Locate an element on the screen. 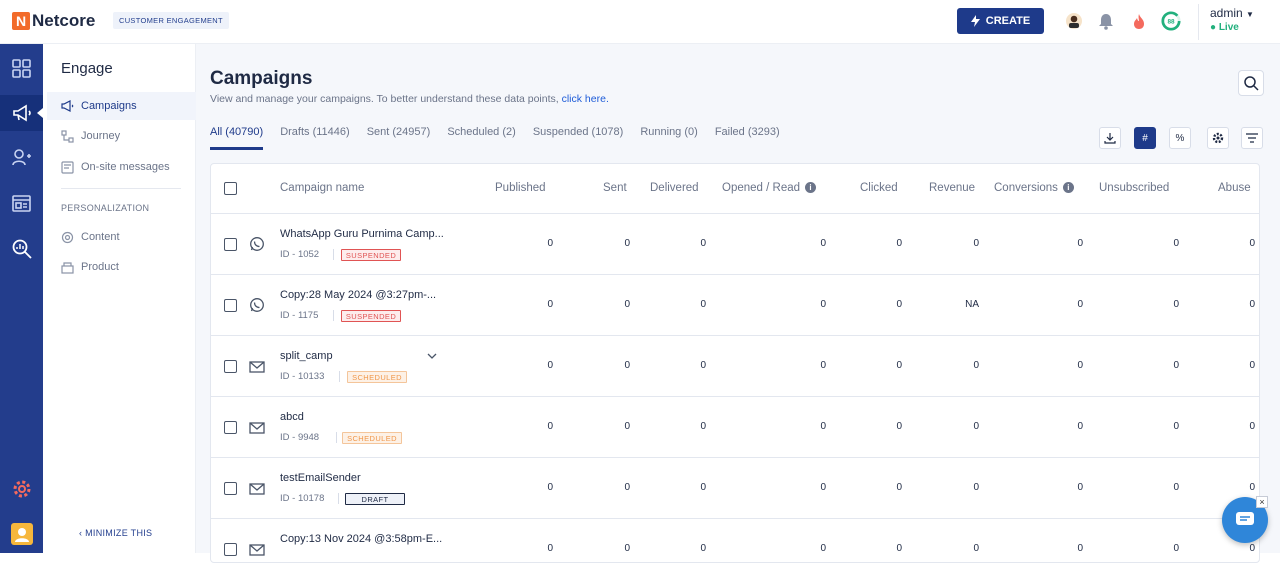 This screenshot has width=1280, height=563. chat-bubble-icon is located at coordinates (1245, 518).